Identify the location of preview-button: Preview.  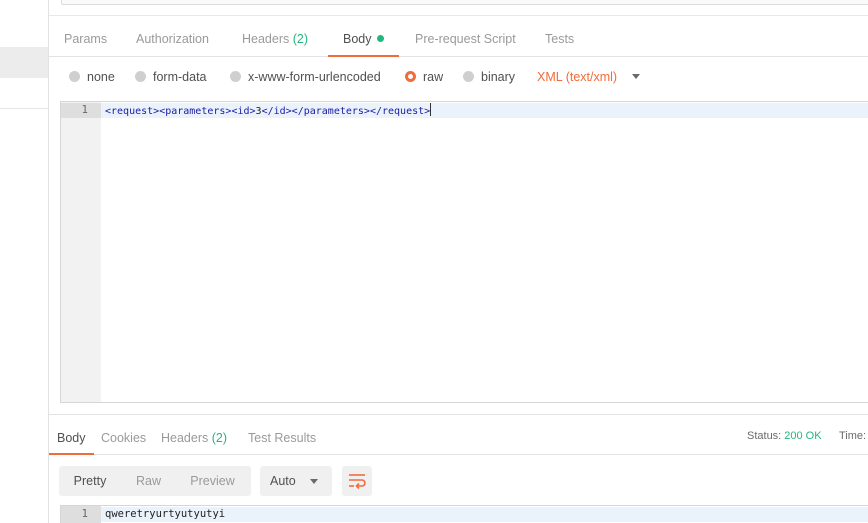
(212, 481).